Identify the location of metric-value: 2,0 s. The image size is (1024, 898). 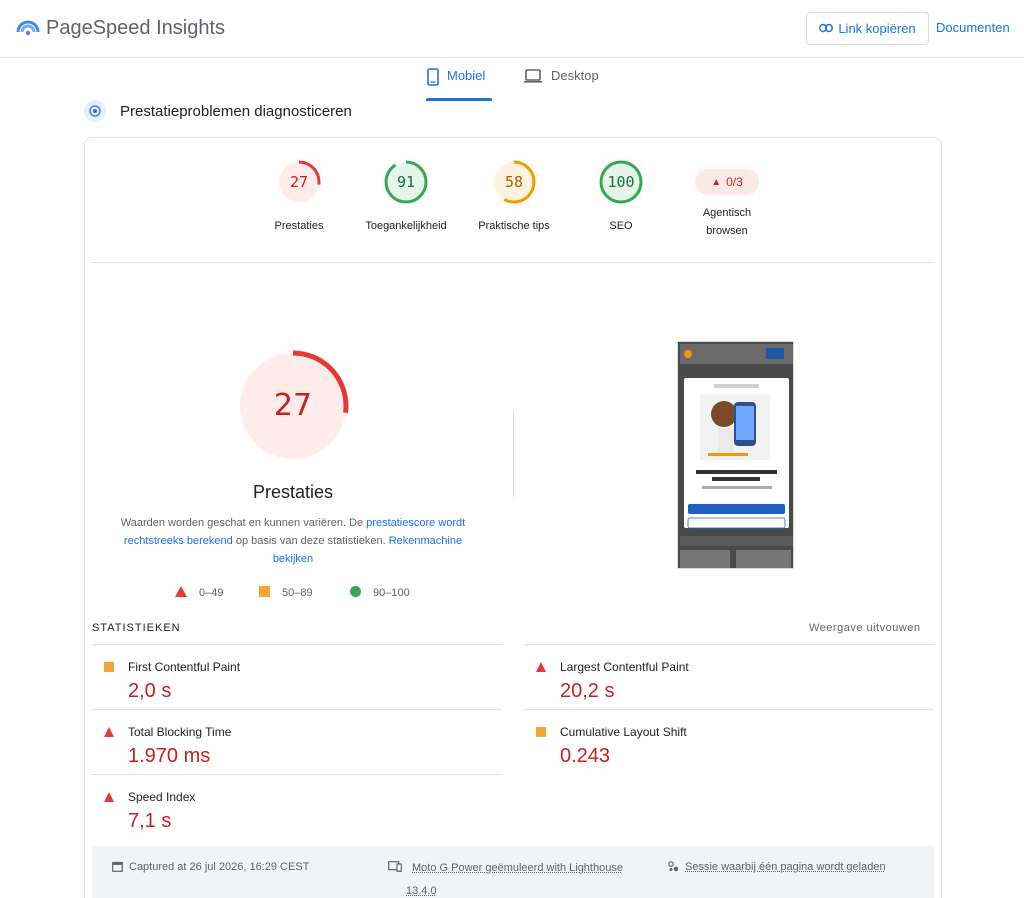
(149, 691).